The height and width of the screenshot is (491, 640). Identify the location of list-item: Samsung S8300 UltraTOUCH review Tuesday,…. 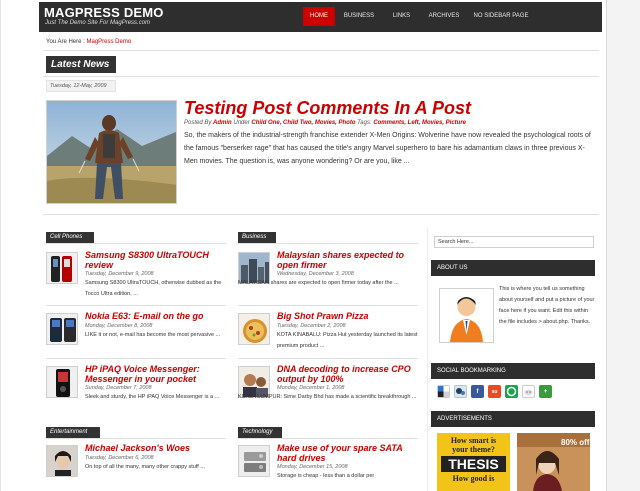
(136, 278).